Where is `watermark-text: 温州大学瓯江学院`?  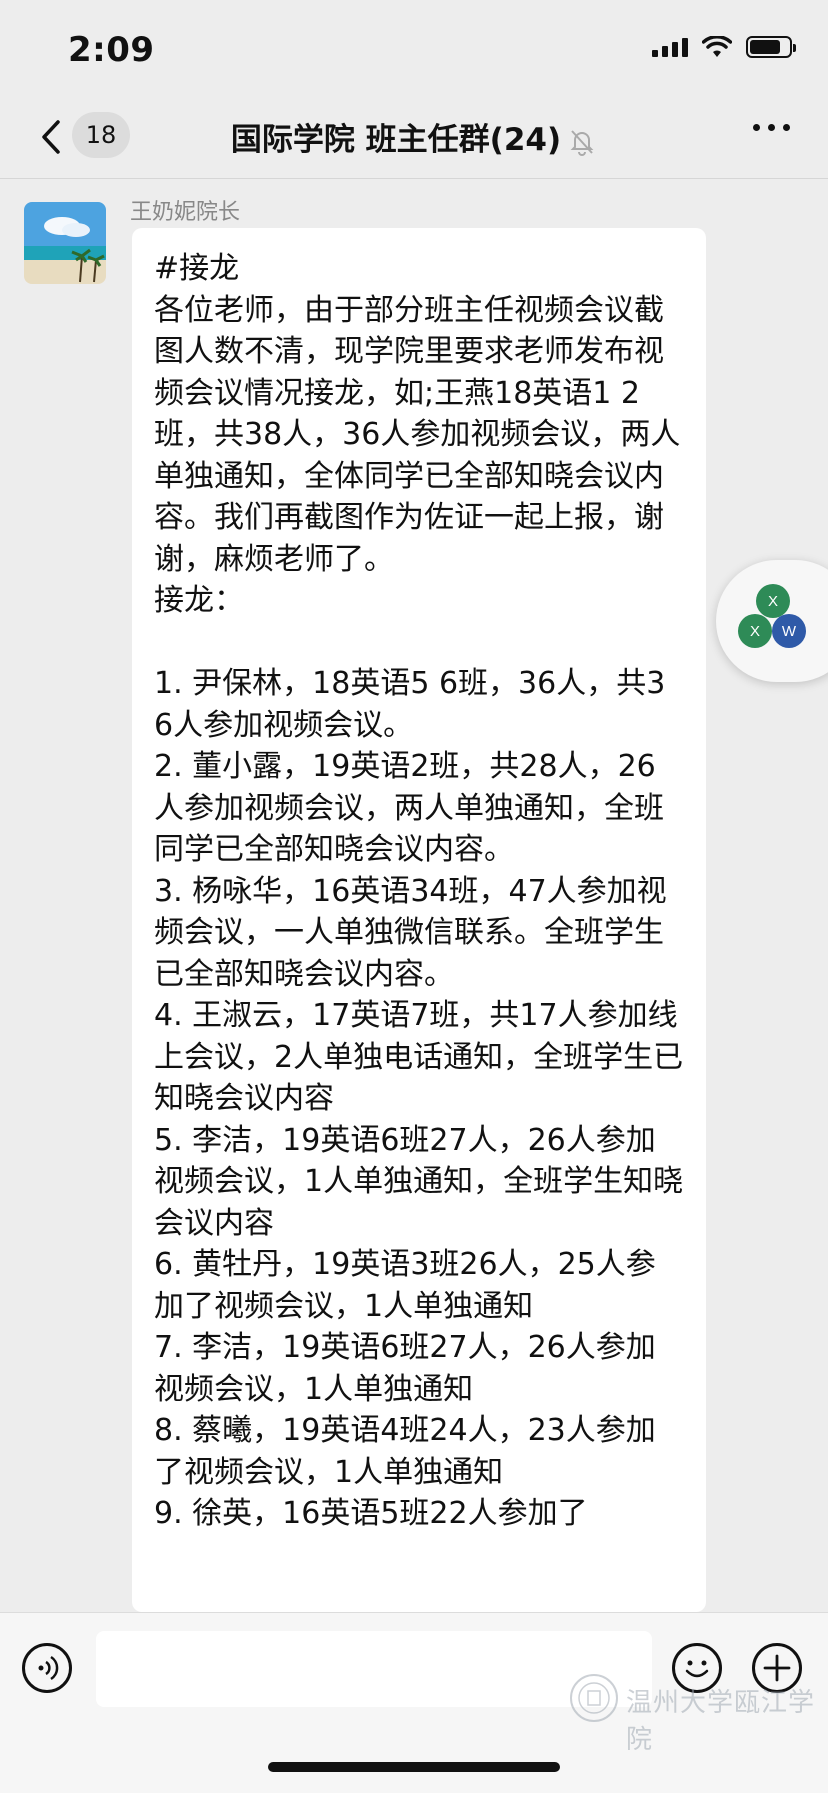
watermark-text: 温州大学瓯江学院 is located at coordinates (721, 1721).